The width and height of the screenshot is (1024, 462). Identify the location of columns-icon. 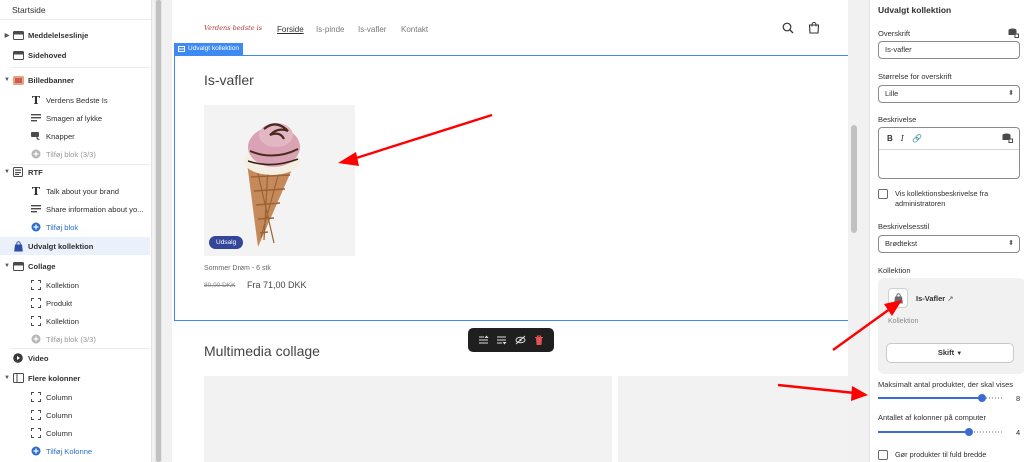
(18, 378).